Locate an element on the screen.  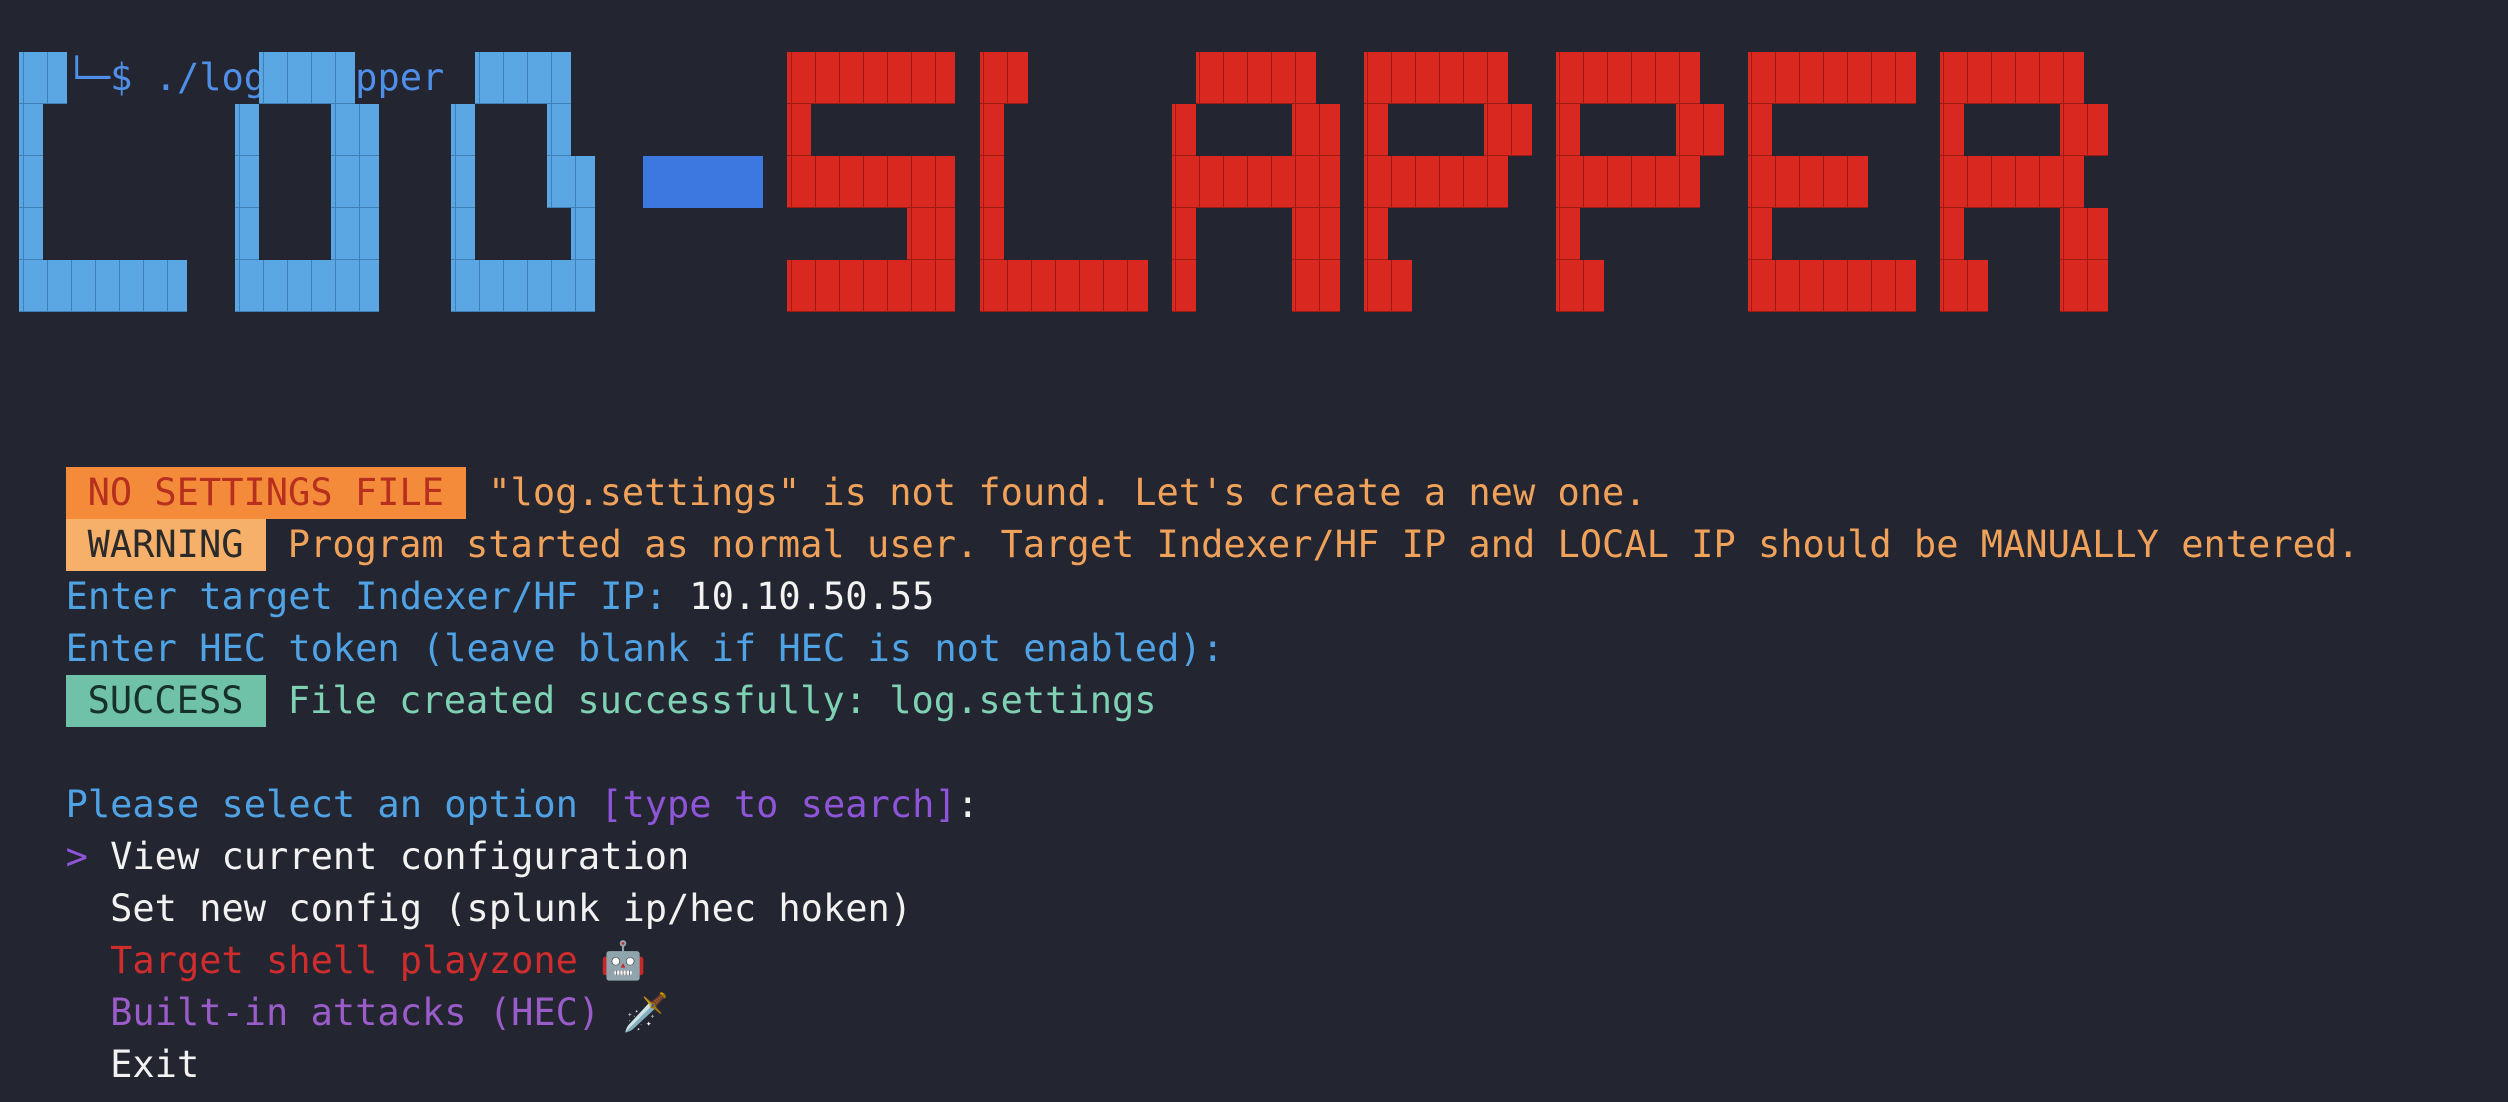
menu-item-exit: Exit is located at coordinates (110, 1036).